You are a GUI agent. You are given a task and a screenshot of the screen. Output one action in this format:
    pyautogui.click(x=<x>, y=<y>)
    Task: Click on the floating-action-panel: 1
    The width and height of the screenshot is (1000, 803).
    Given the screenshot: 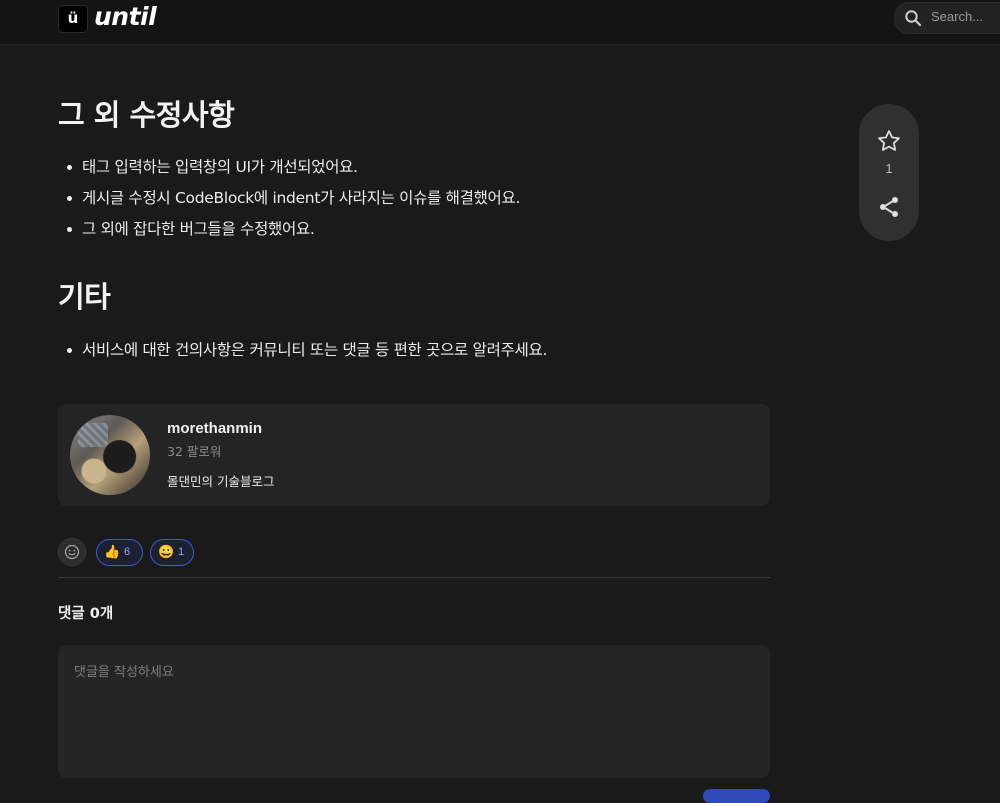 What is the action you would take?
    pyautogui.click(x=889, y=172)
    